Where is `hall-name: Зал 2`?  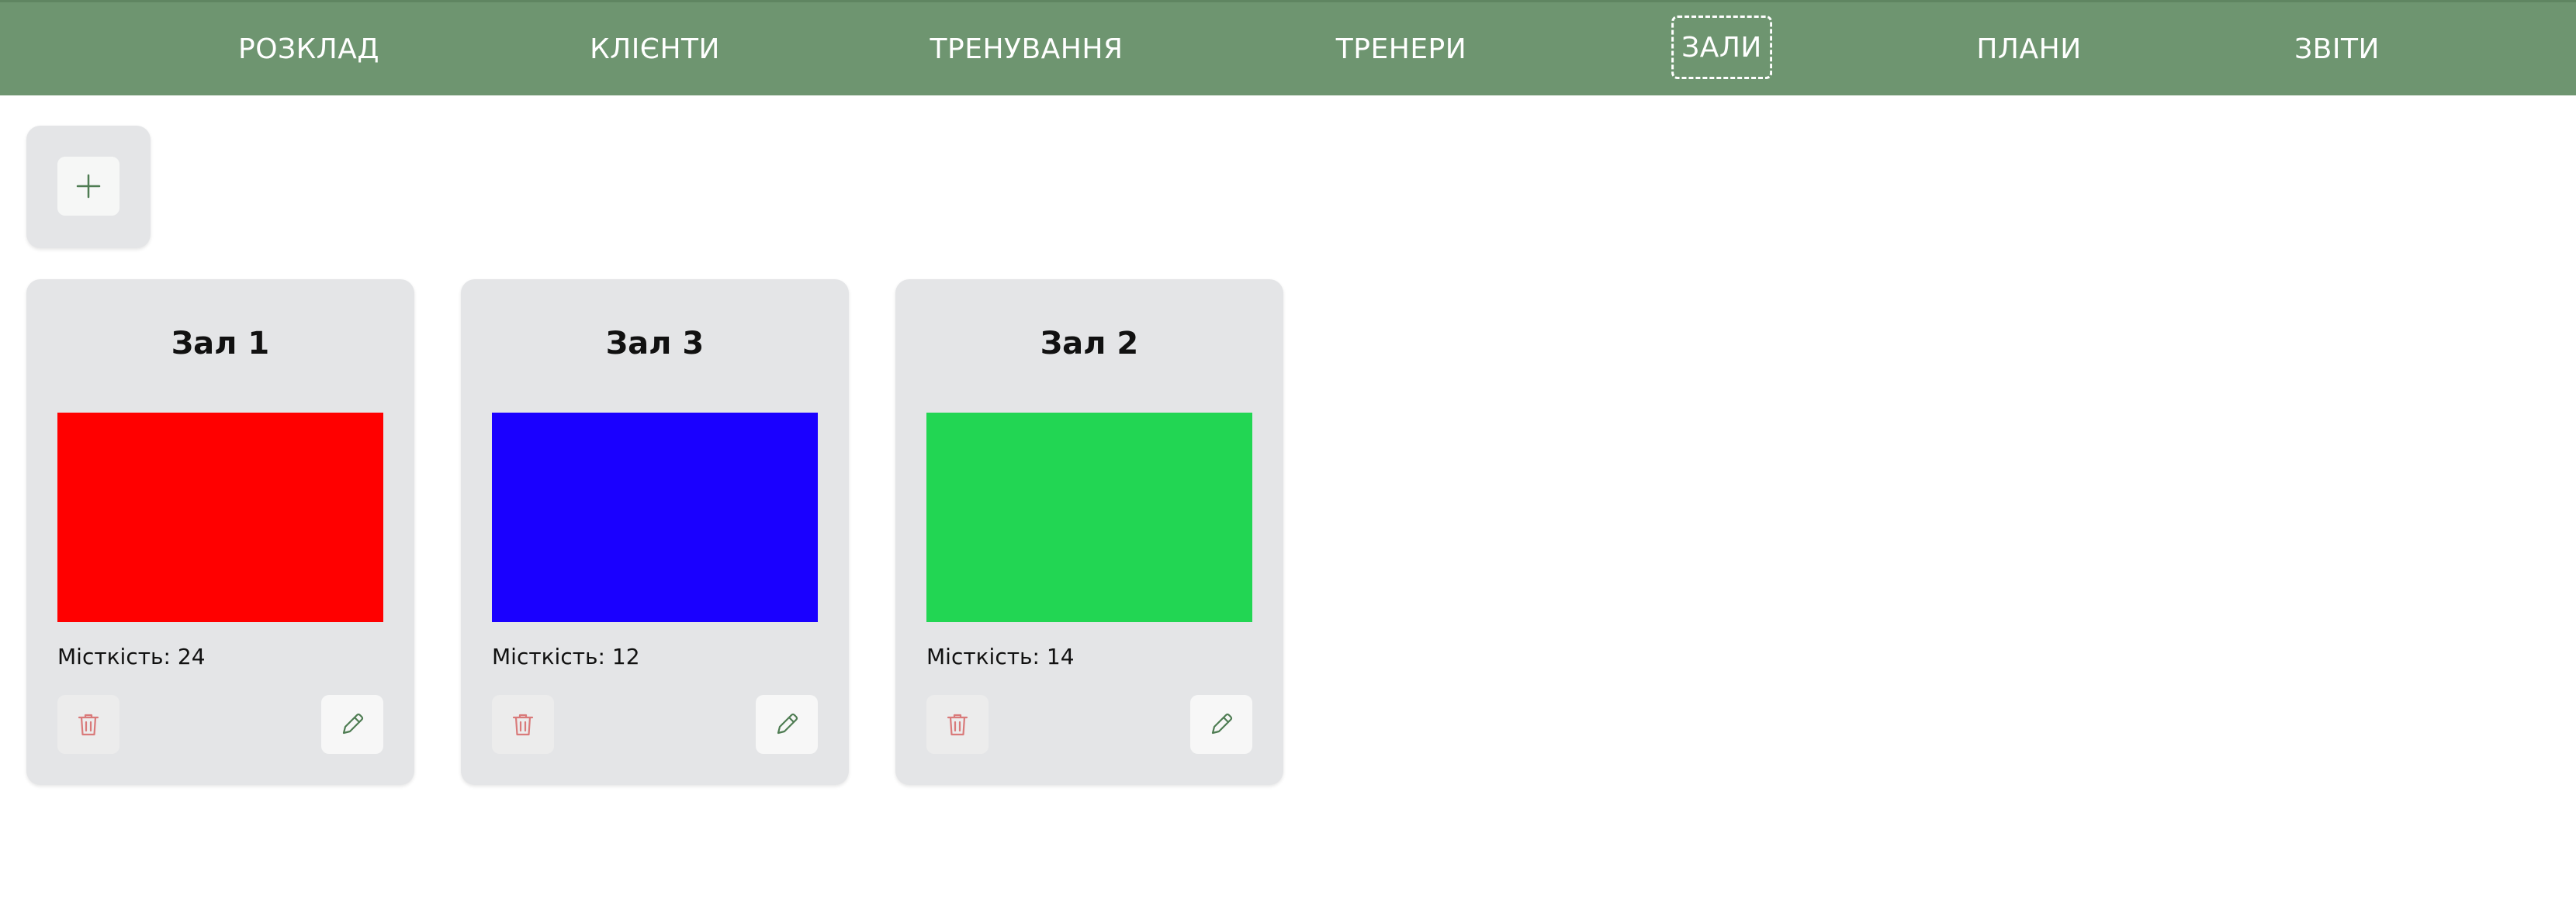 hall-name: Зал 2 is located at coordinates (1089, 344).